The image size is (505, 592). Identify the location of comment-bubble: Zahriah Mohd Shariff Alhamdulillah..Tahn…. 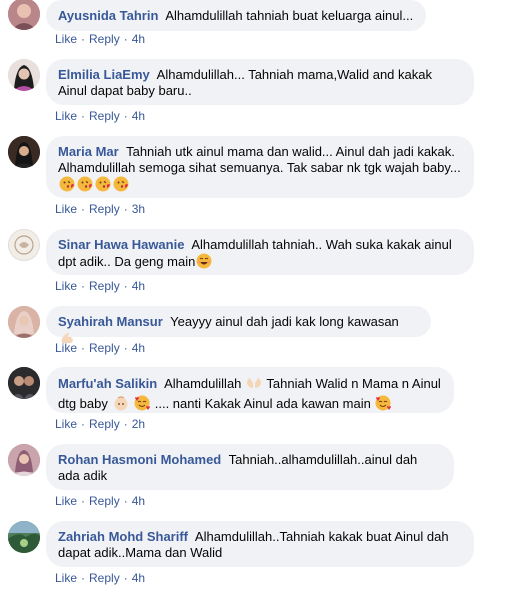
(260, 544).